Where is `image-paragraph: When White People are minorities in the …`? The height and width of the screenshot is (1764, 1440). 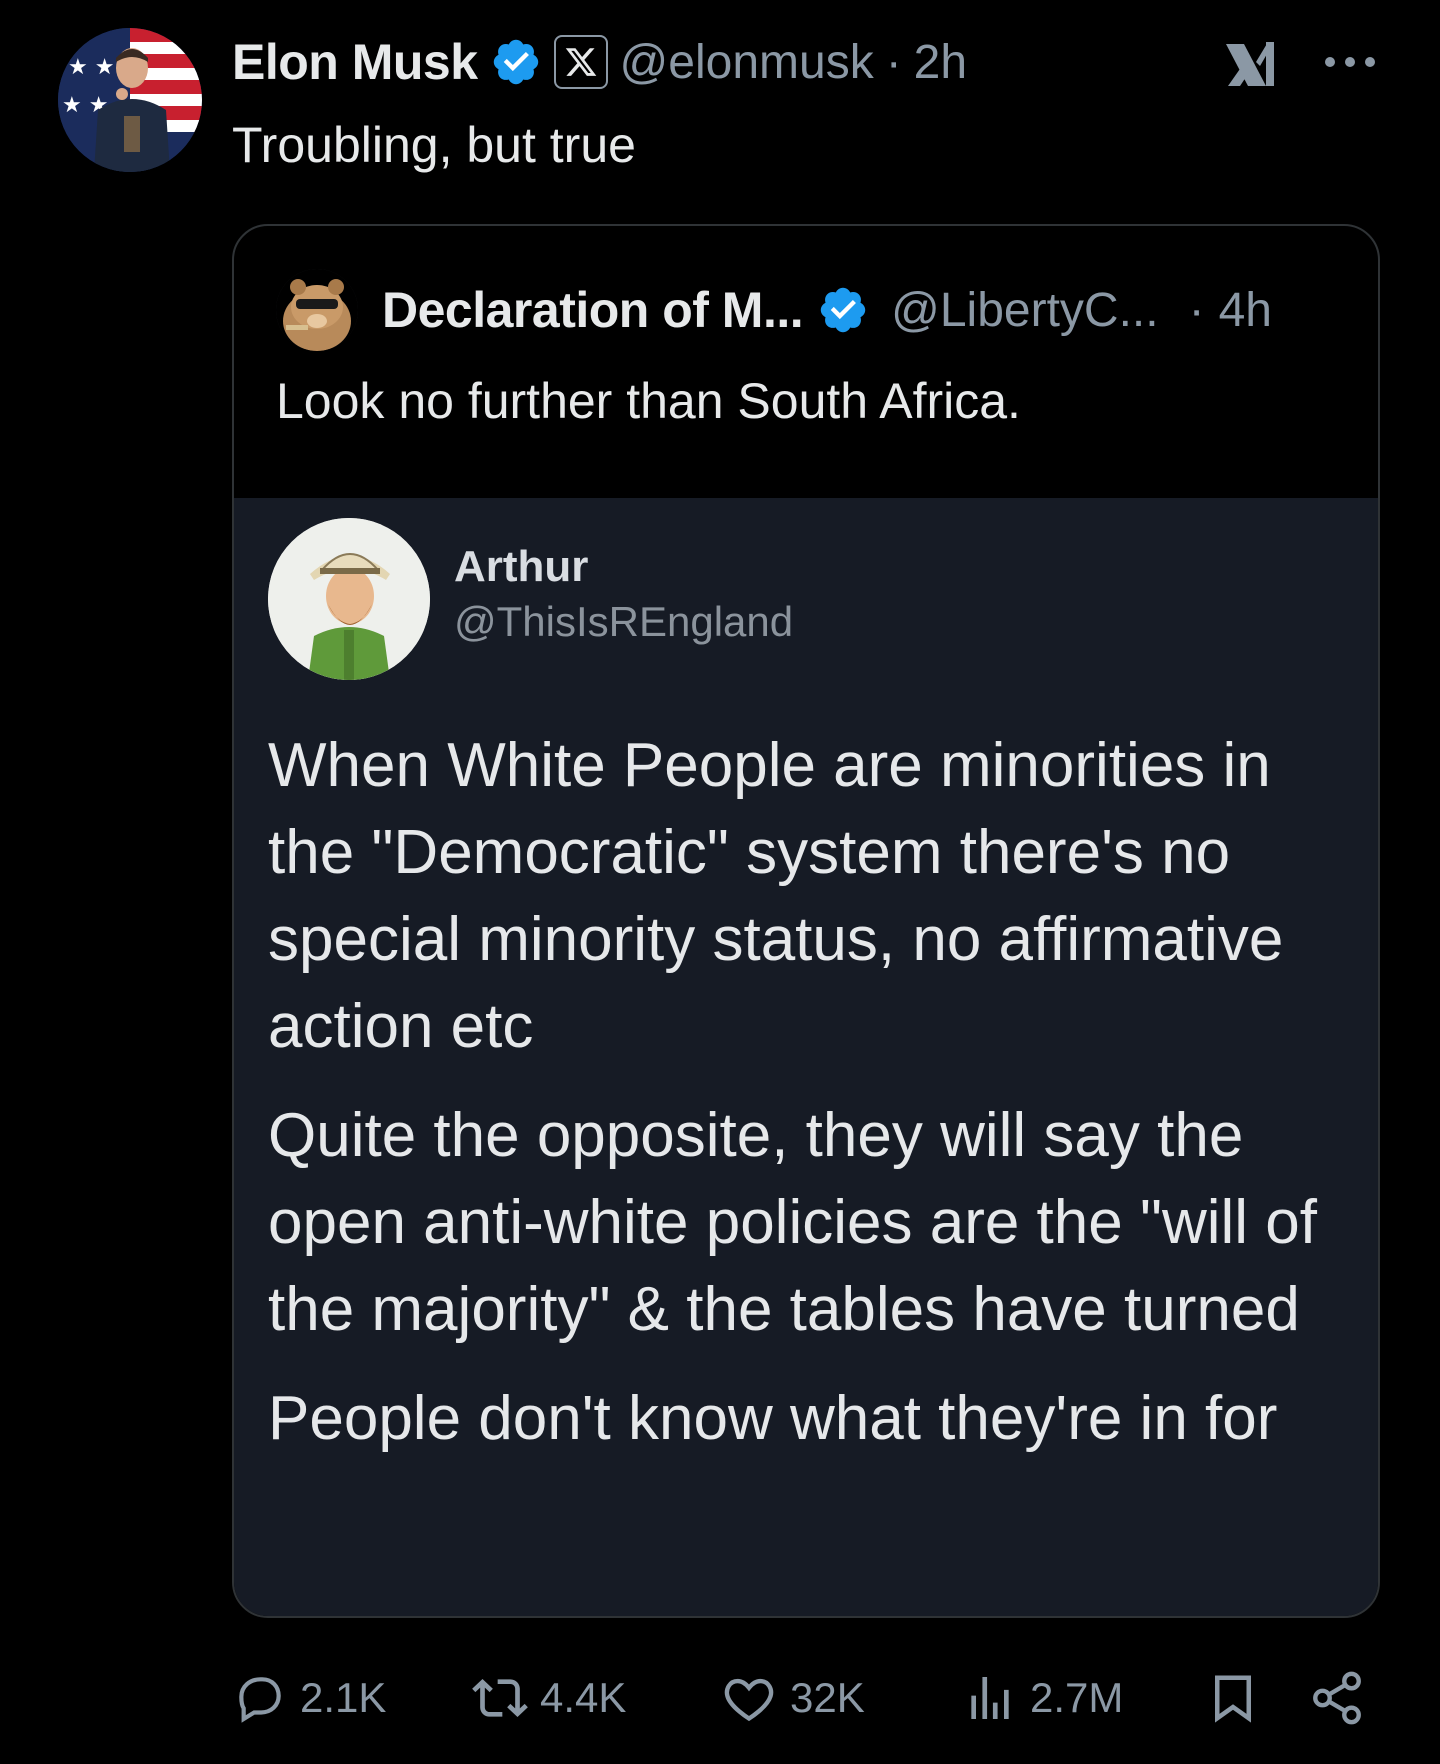
image-paragraph: When White People are minorities in the … is located at coordinates (776, 896).